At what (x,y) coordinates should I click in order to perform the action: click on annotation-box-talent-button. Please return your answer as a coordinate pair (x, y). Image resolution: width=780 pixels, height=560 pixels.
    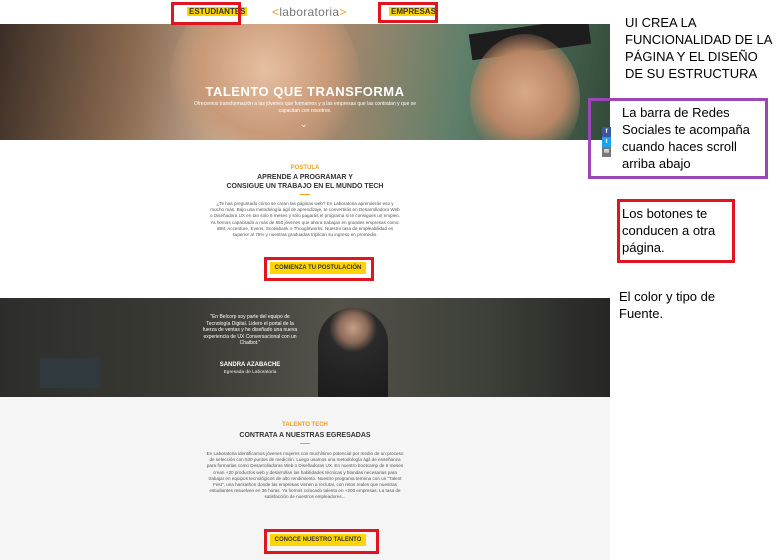
    Looking at the image, I should click on (321, 541).